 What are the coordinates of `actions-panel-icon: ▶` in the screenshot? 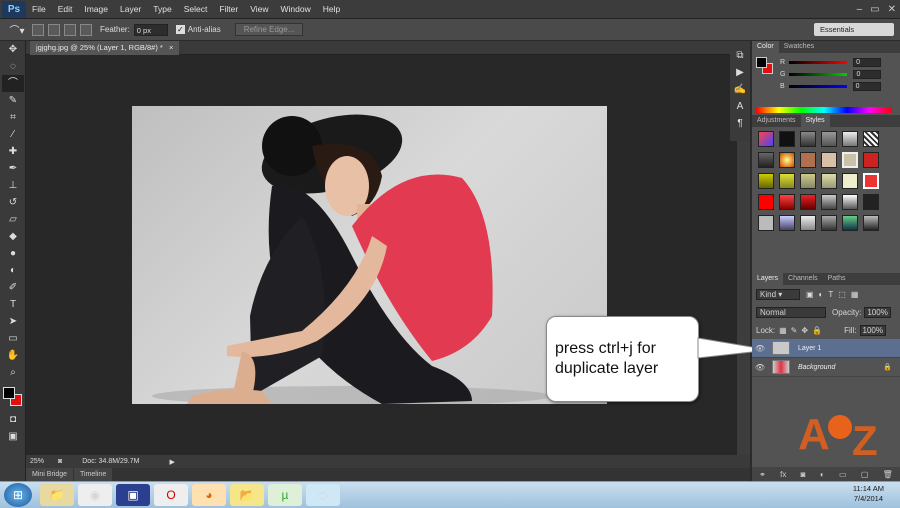 It's located at (740, 72).